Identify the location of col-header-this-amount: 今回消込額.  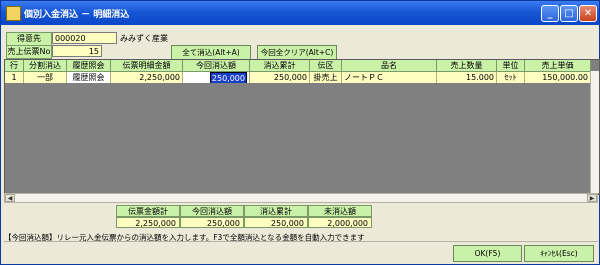
(216, 66).